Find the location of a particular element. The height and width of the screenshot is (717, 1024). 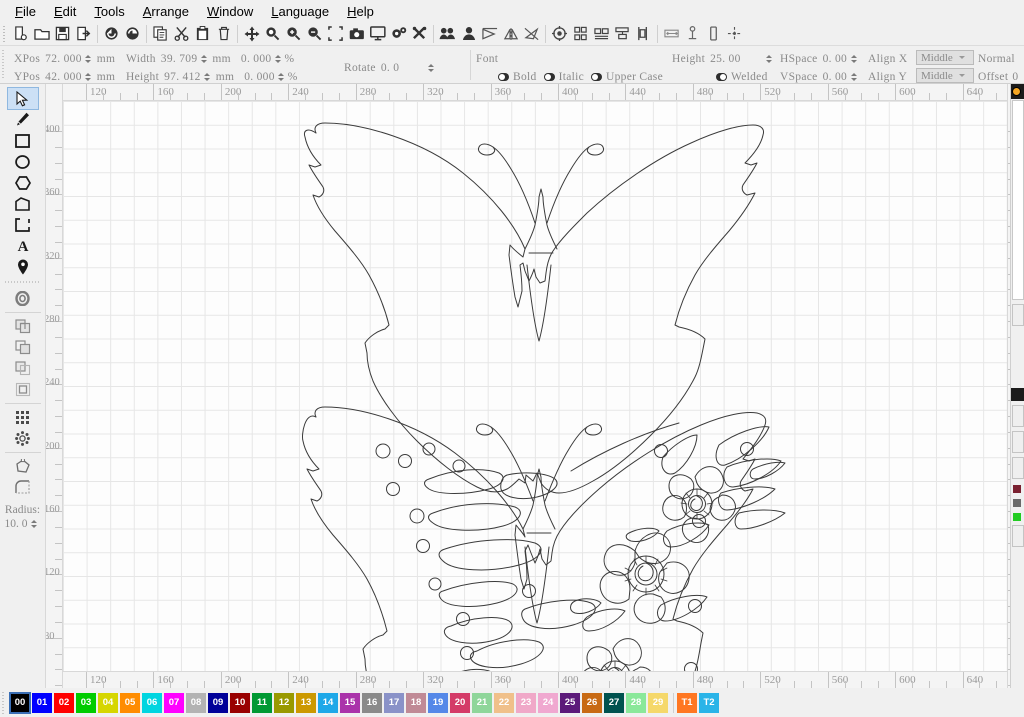

width-pct-value: 0. 000 is located at coordinates (256, 59).